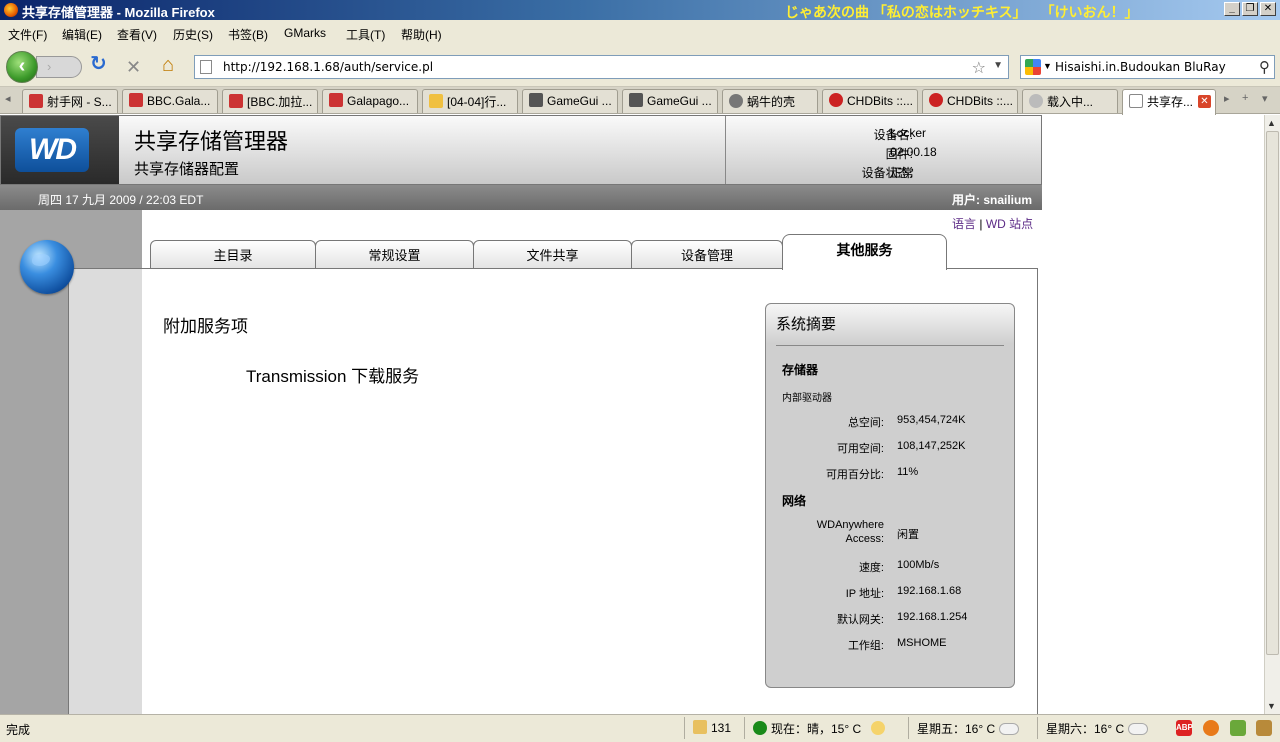 The height and width of the screenshot is (742, 1280). What do you see at coordinates (593, 67) in the screenshot?
I see `url-input` at bounding box center [593, 67].